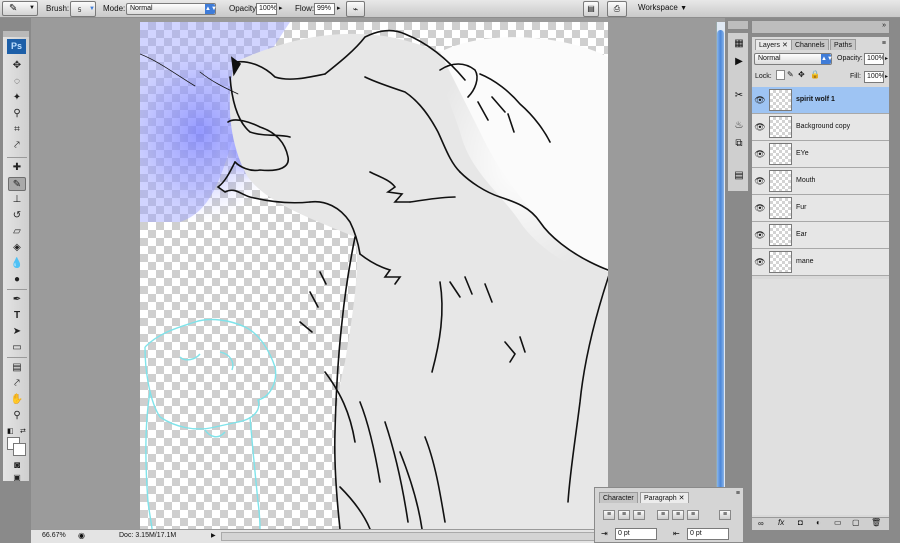 This screenshot has height=543, width=900. I want to click on mode-select: Normal ▲▼, so click(171, 9).